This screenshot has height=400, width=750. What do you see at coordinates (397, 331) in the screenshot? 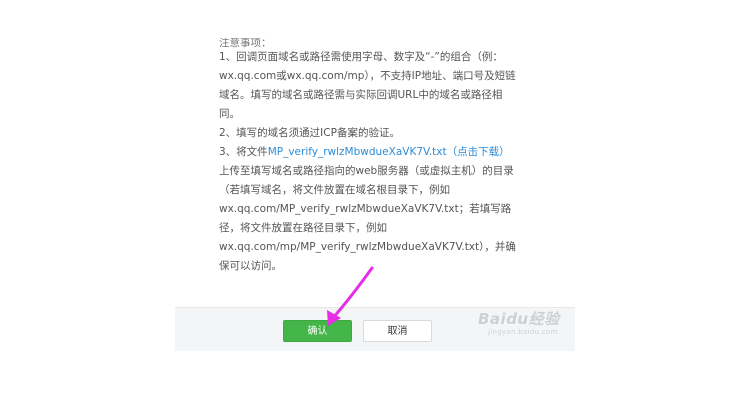
I see `cancel-button: 取消` at bounding box center [397, 331].